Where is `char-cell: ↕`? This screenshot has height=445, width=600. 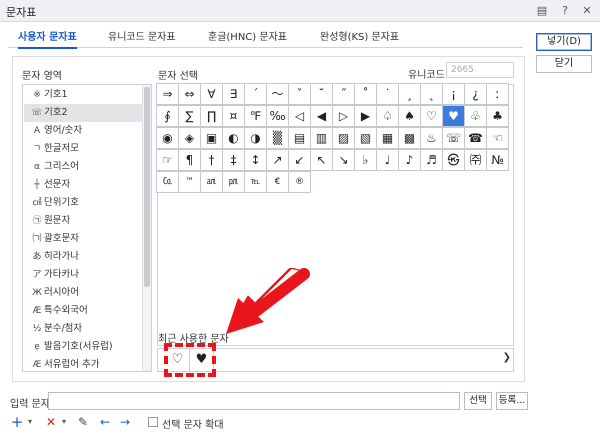 char-cell: ↕ is located at coordinates (255, 160).